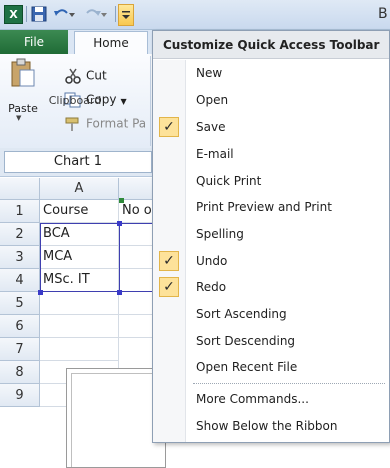 This screenshot has width=390, height=468. What do you see at coordinates (116, 123) in the screenshot?
I see `format-painter-label: Format Pa` at bounding box center [116, 123].